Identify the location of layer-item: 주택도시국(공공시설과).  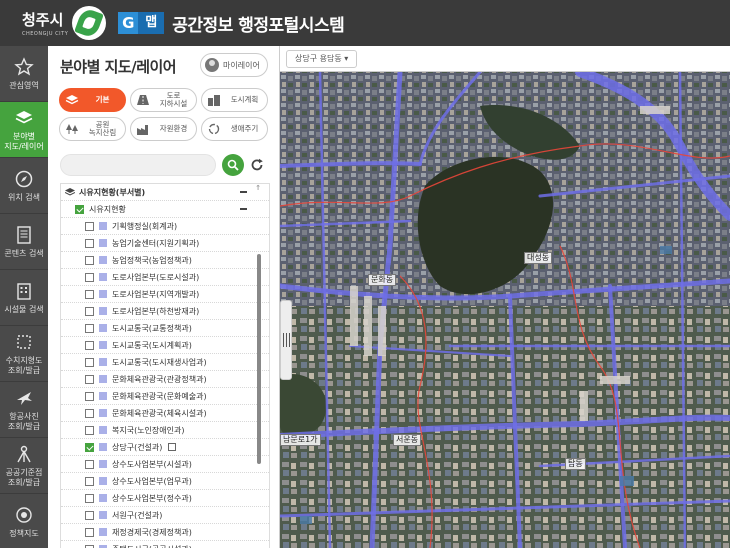
(165, 544).